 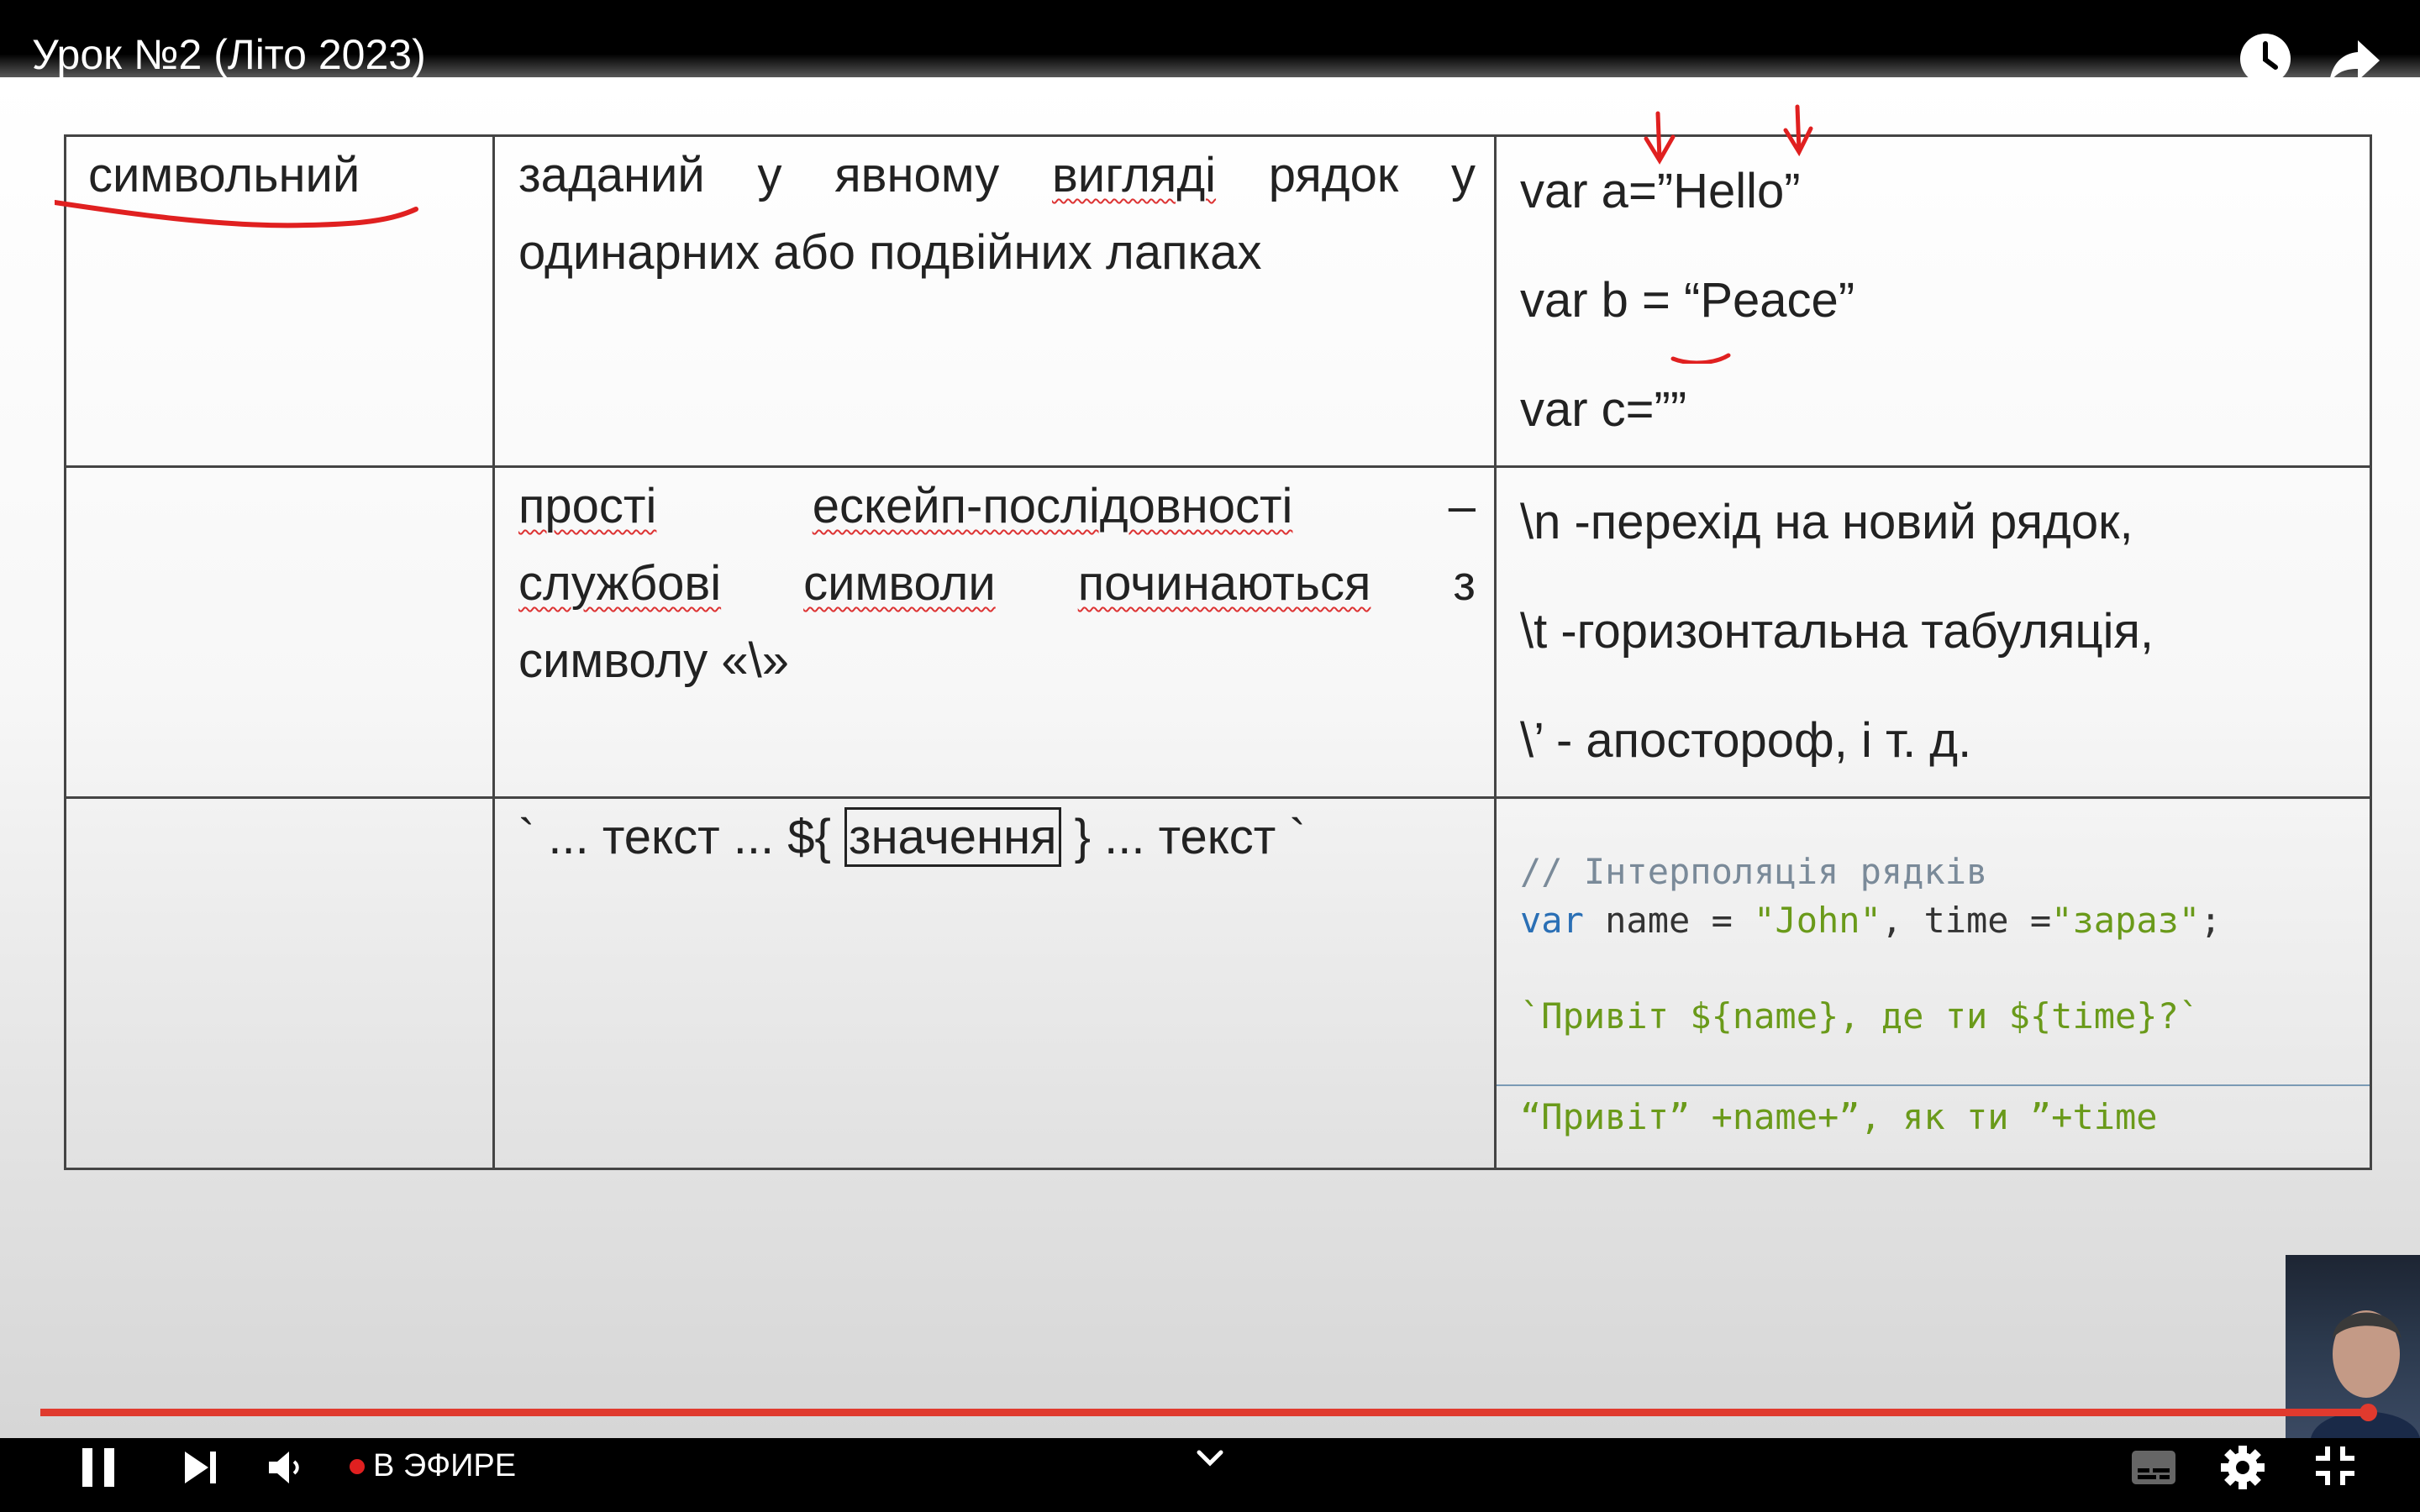 I want to click on type-cell: символьний, so click(x=275, y=301).